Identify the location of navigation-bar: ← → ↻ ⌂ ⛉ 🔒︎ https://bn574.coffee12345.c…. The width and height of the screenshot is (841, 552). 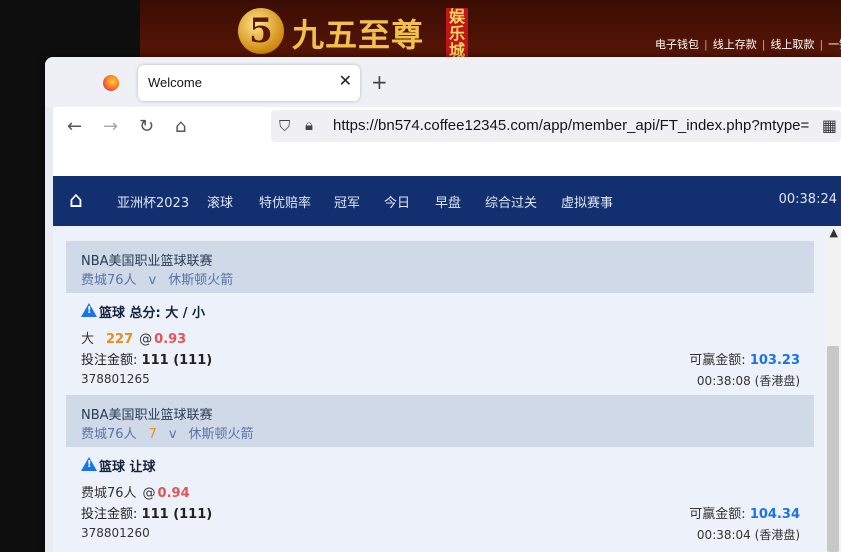
(447, 128).